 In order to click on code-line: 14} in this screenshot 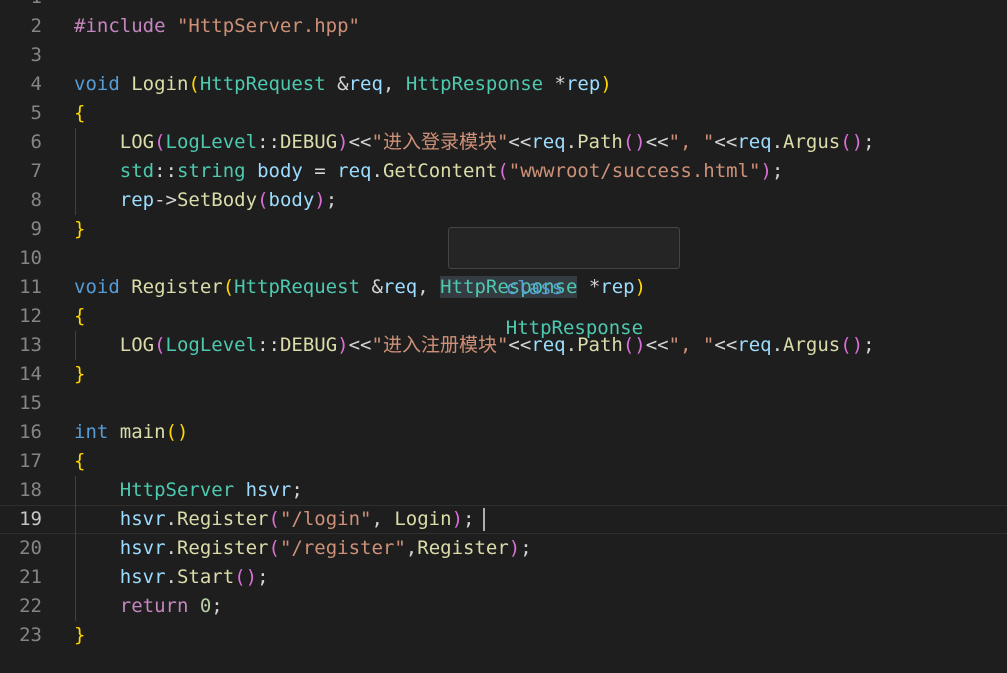, I will do `click(503, 374)`.